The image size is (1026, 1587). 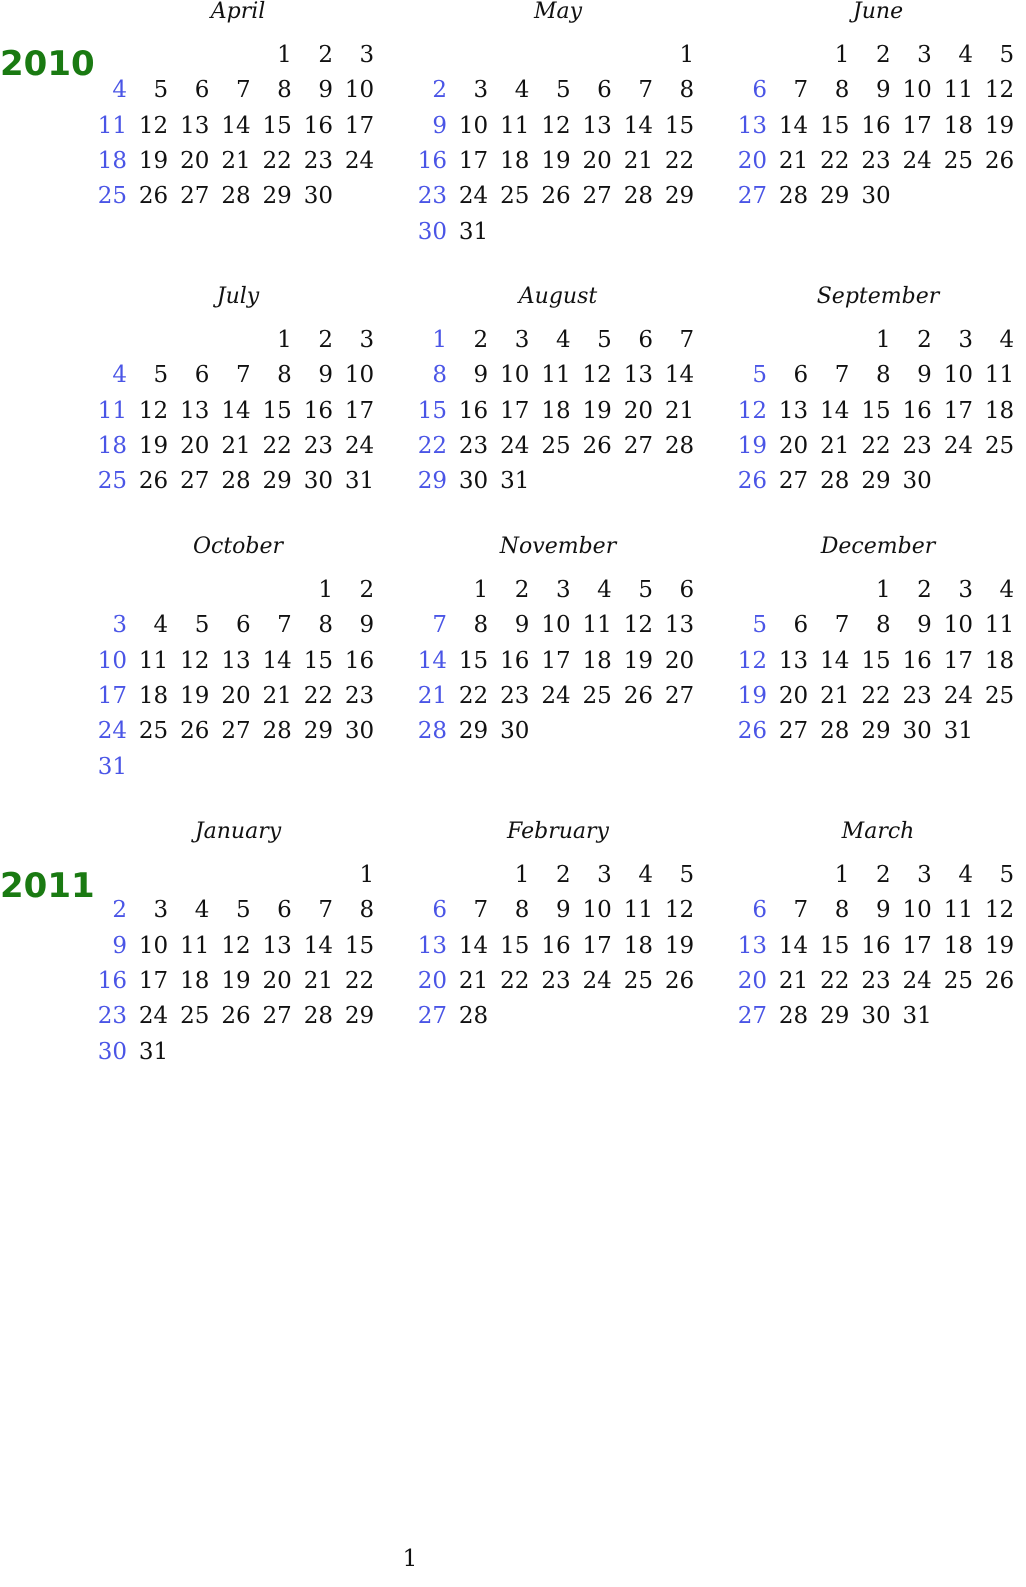 I want to click on month-title: December, so click(x=878, y=546).